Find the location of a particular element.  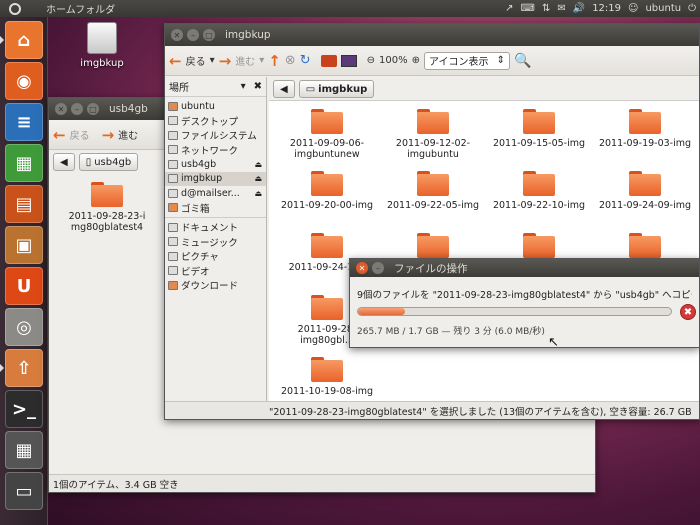

stop-icon: ⊗ is located at coordinates (290, 60).